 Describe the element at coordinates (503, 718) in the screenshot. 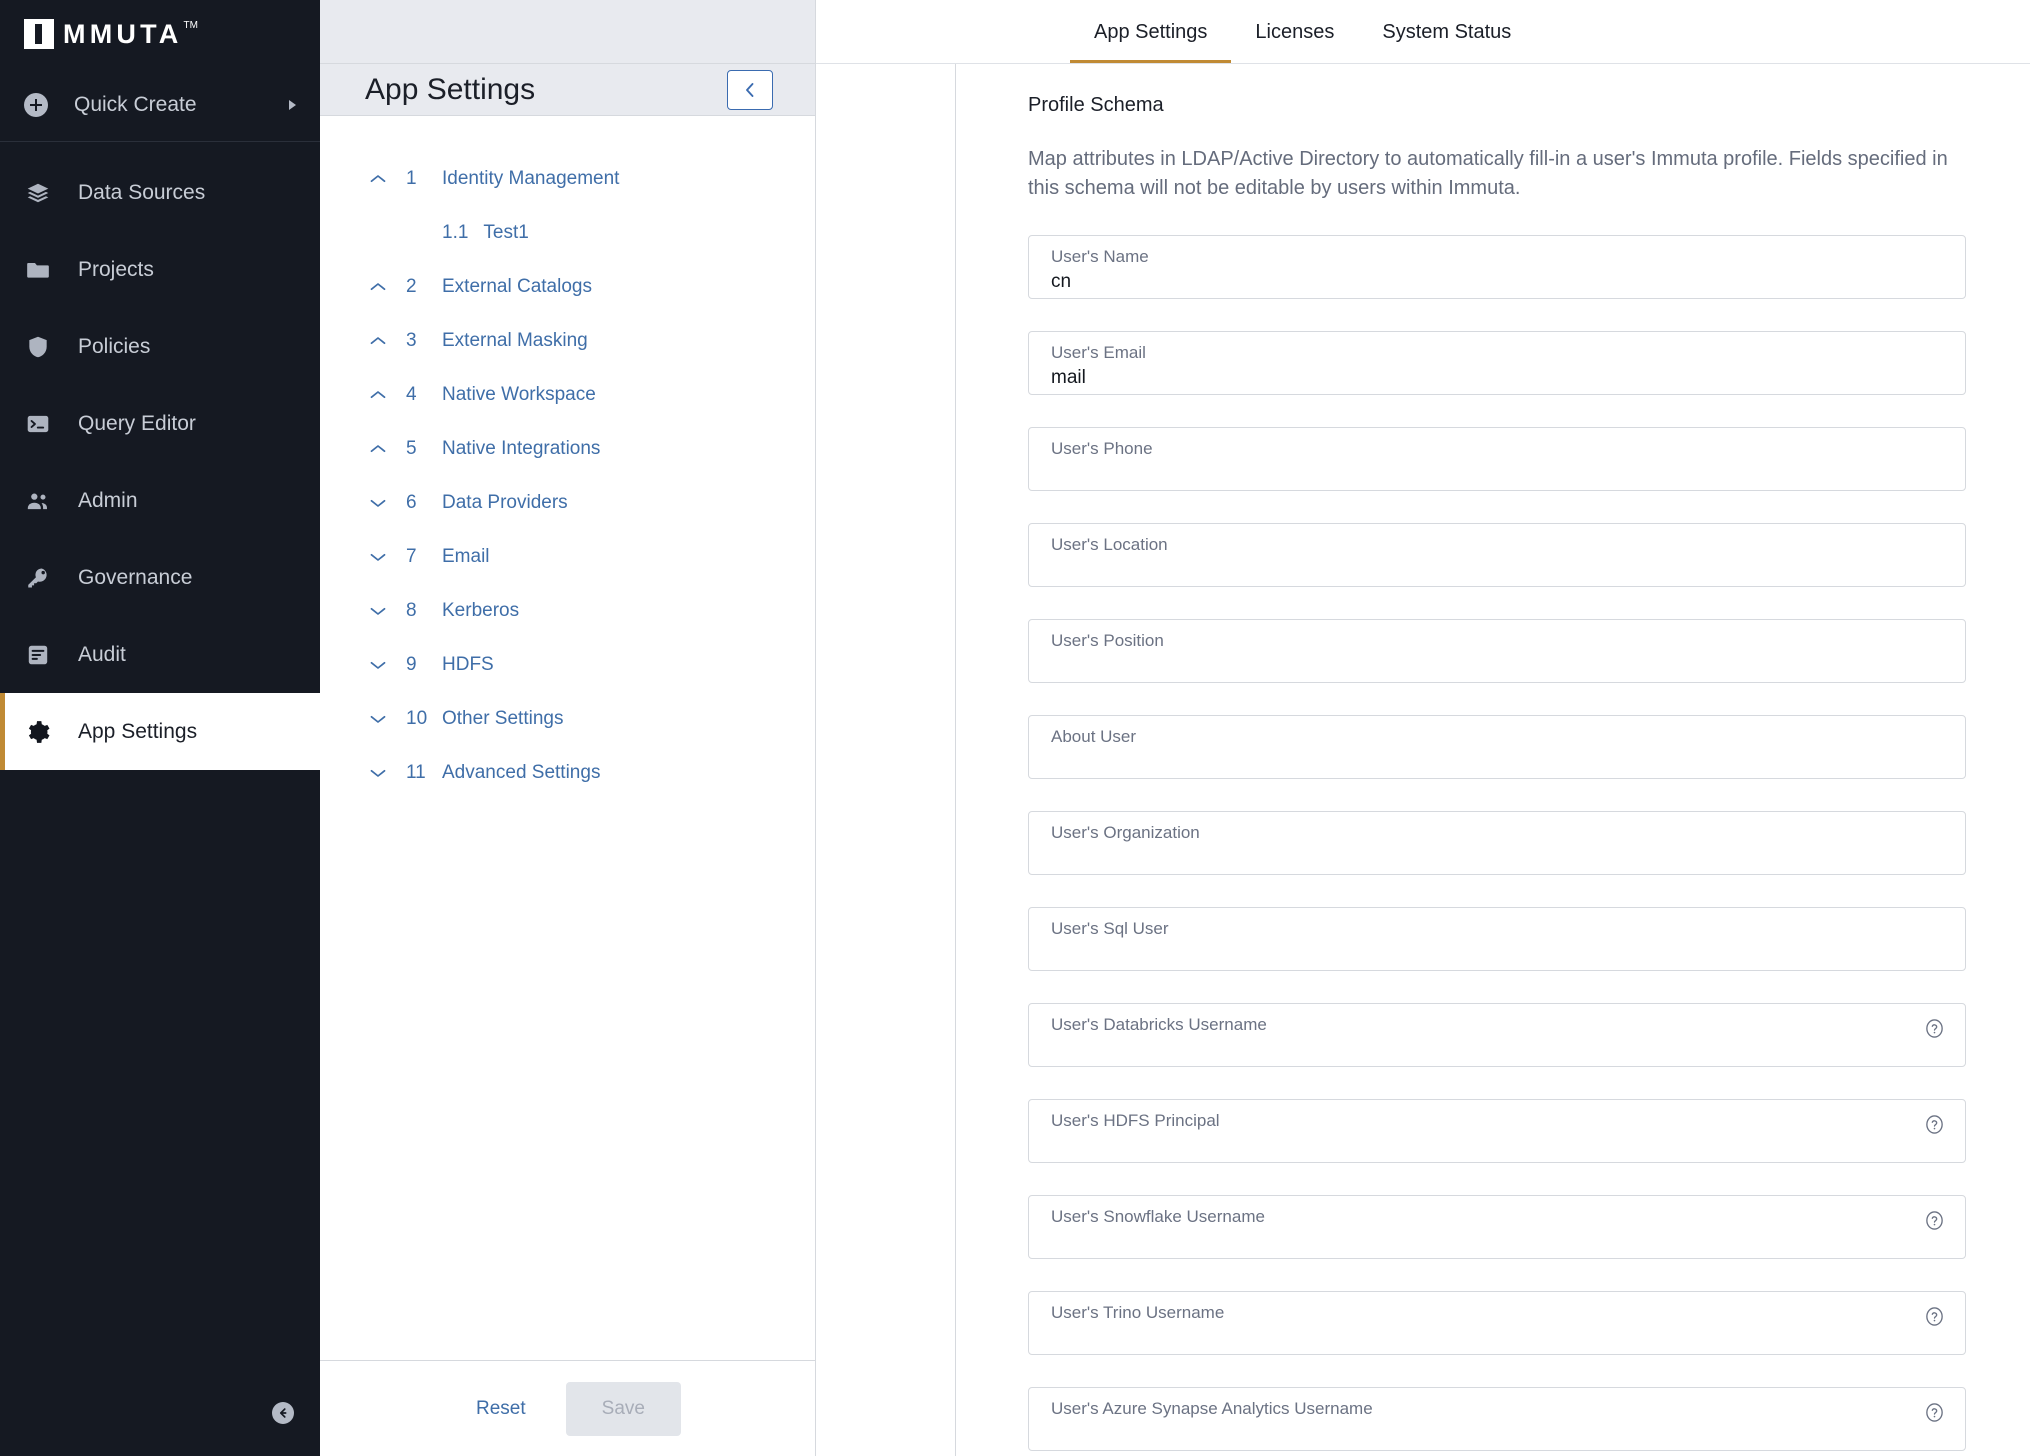

I see `section-label: Other Settings` at that location.